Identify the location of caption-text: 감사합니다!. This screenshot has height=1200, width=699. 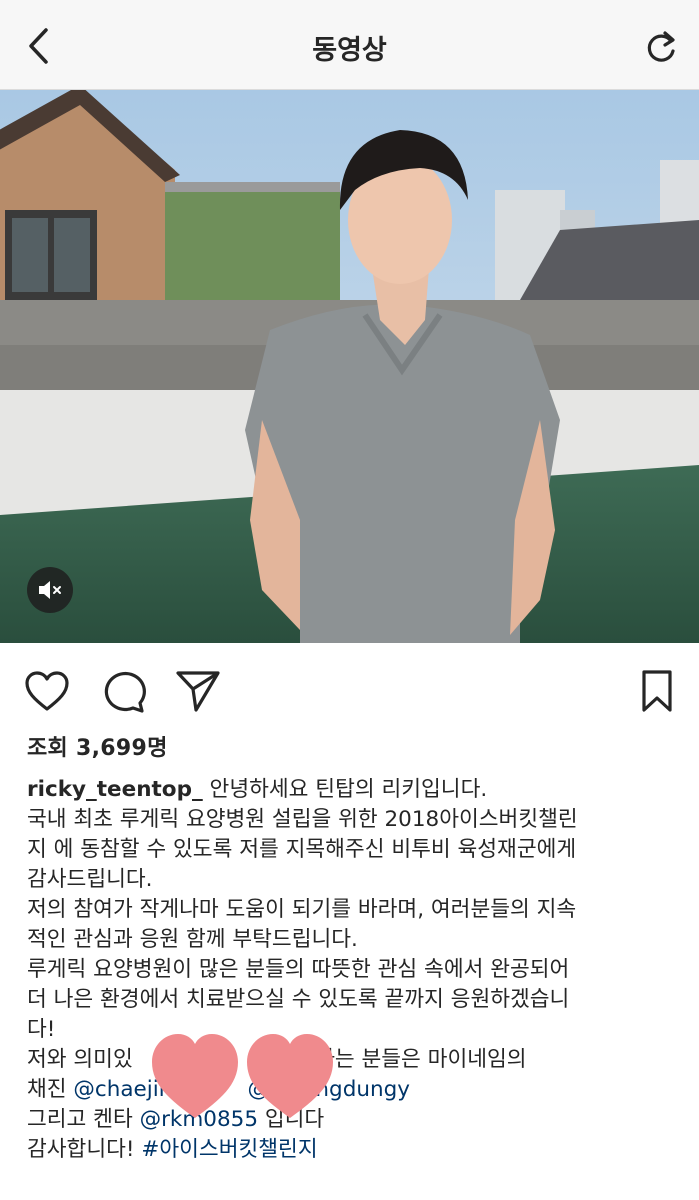
(84, 1149).